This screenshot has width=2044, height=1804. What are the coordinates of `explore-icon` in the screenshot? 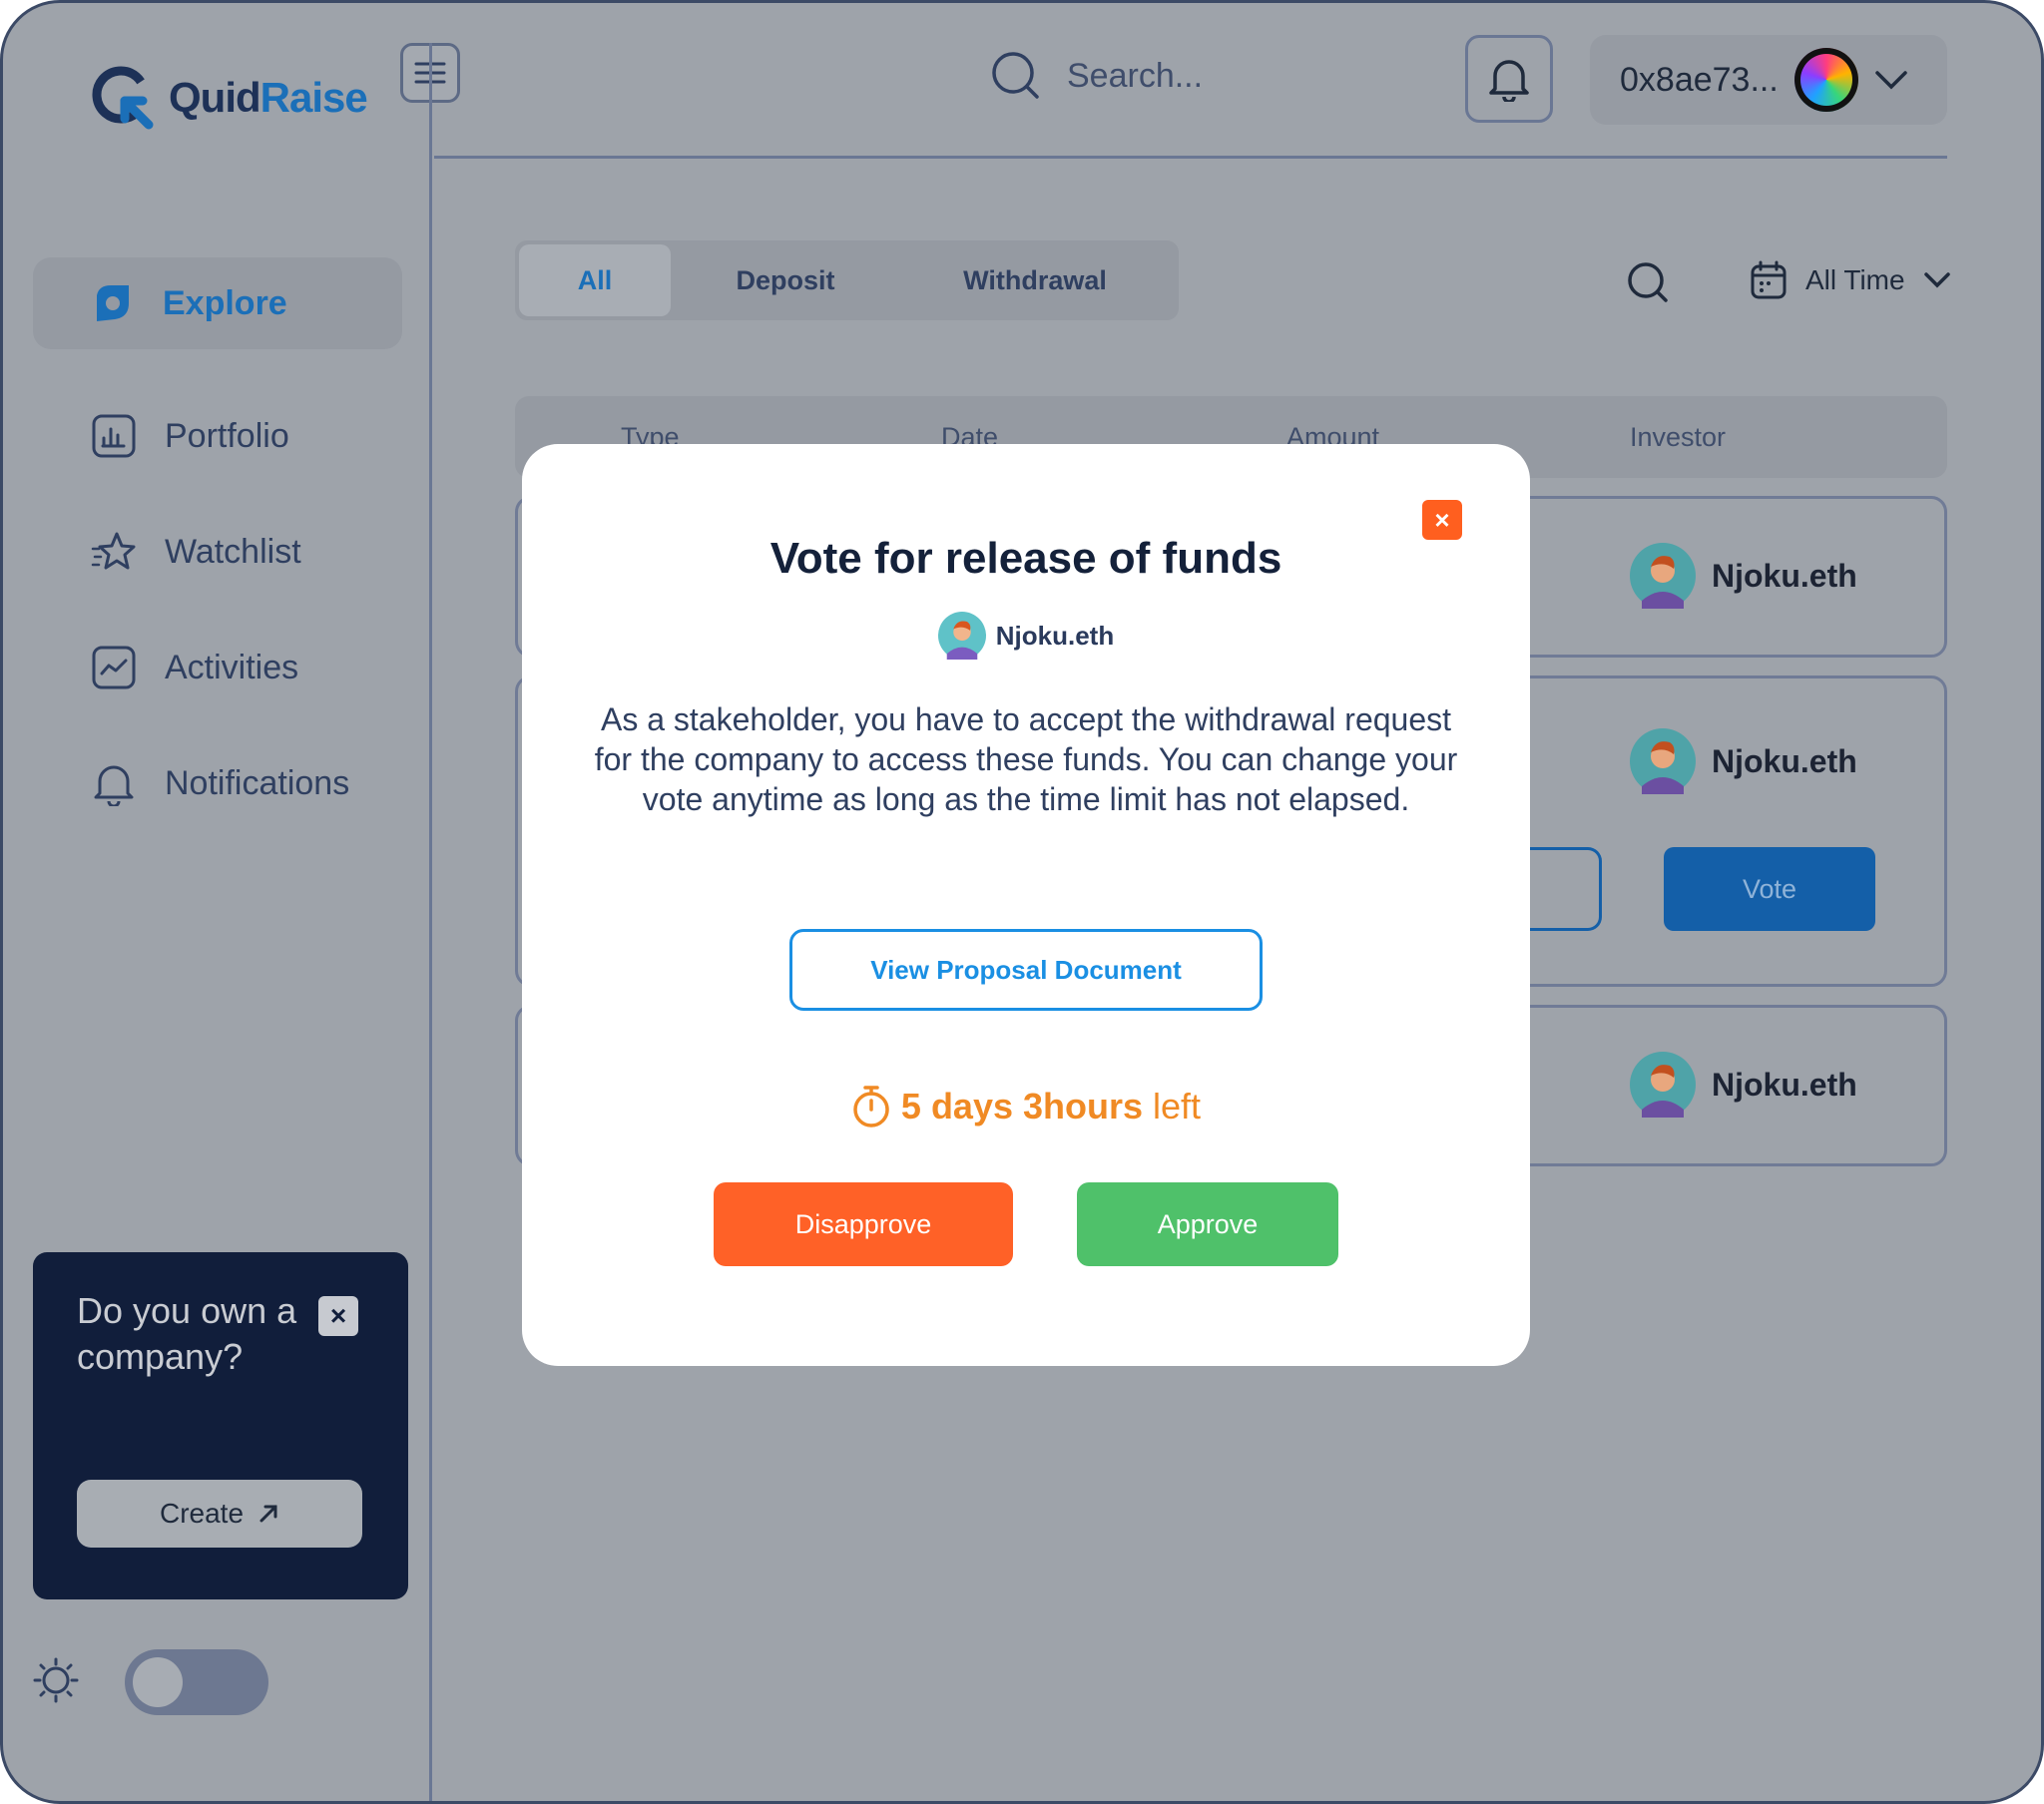 It's located at (113, 303).